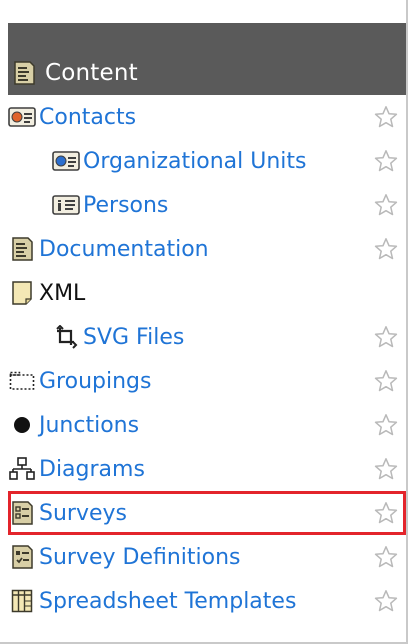 This screenshot has width=408, height=644. What do you see at coordinates (66, 205) in the screenshot?
I see `person-card-icon` at bounding box center [66, 205].